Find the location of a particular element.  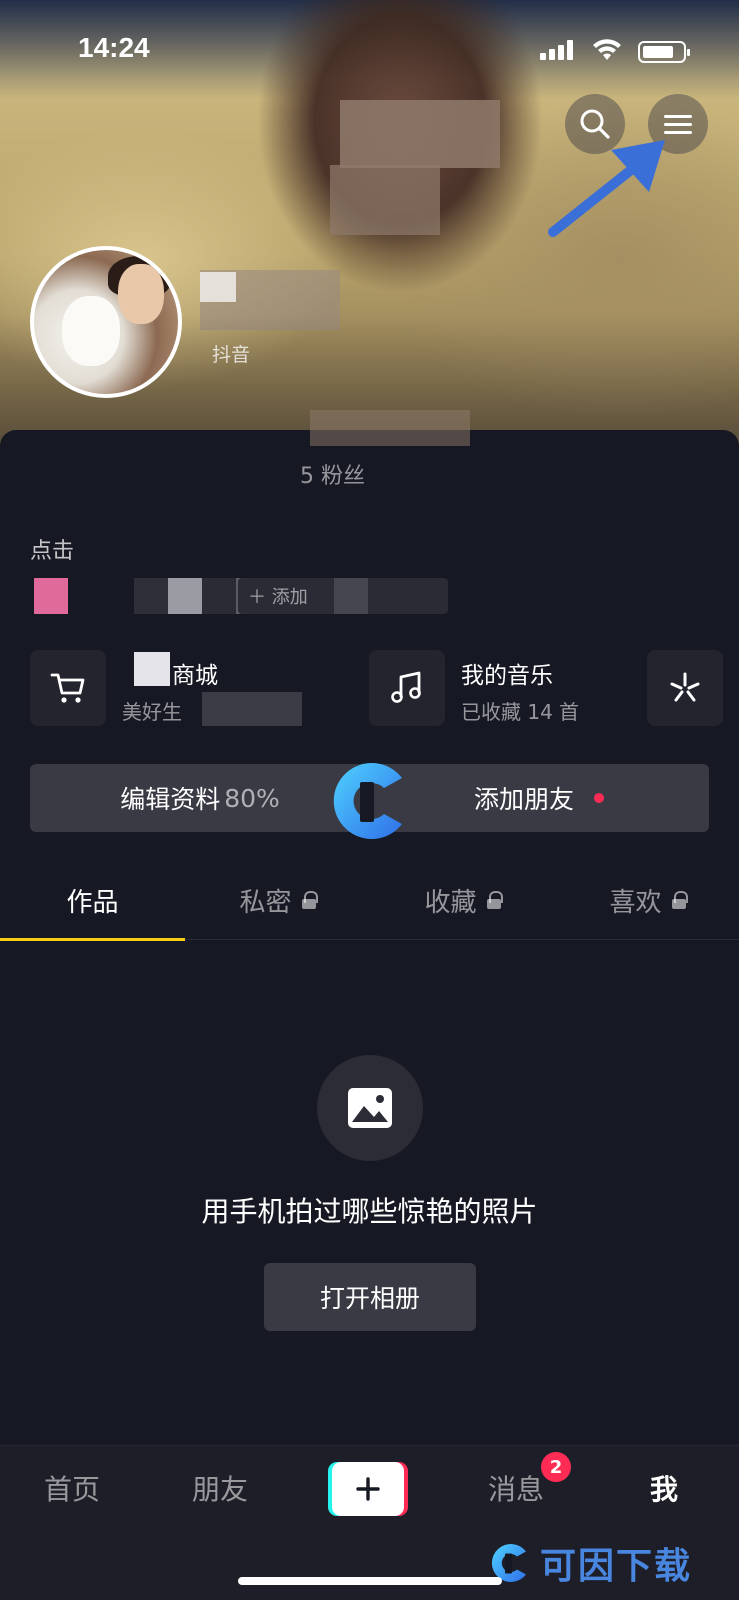

cellular-signal-icon is located at coordinates (560, 50).